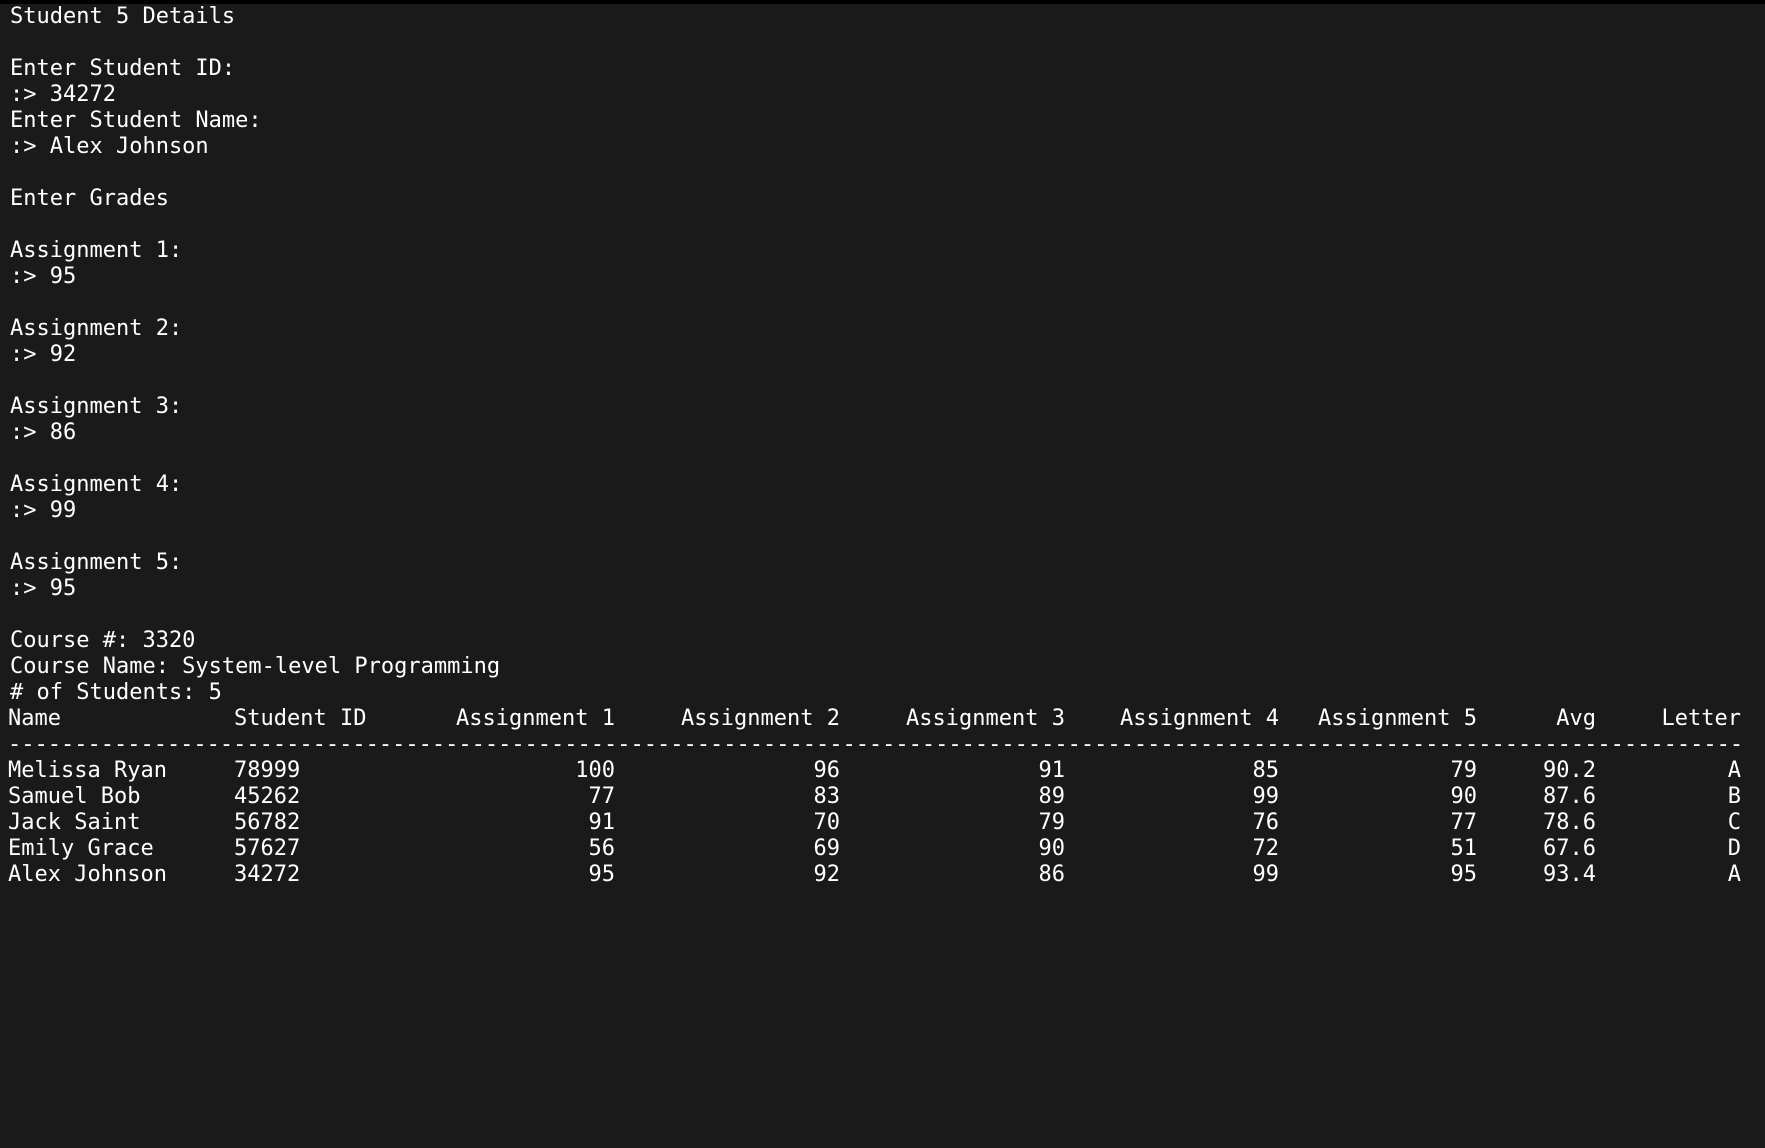 The width and height of the screenshot is (1765, 1148). What do you see at coordinates (602, 822) in the screenshot?
I see `cell-assignment-1: 91` at bounding box center [602, 822].